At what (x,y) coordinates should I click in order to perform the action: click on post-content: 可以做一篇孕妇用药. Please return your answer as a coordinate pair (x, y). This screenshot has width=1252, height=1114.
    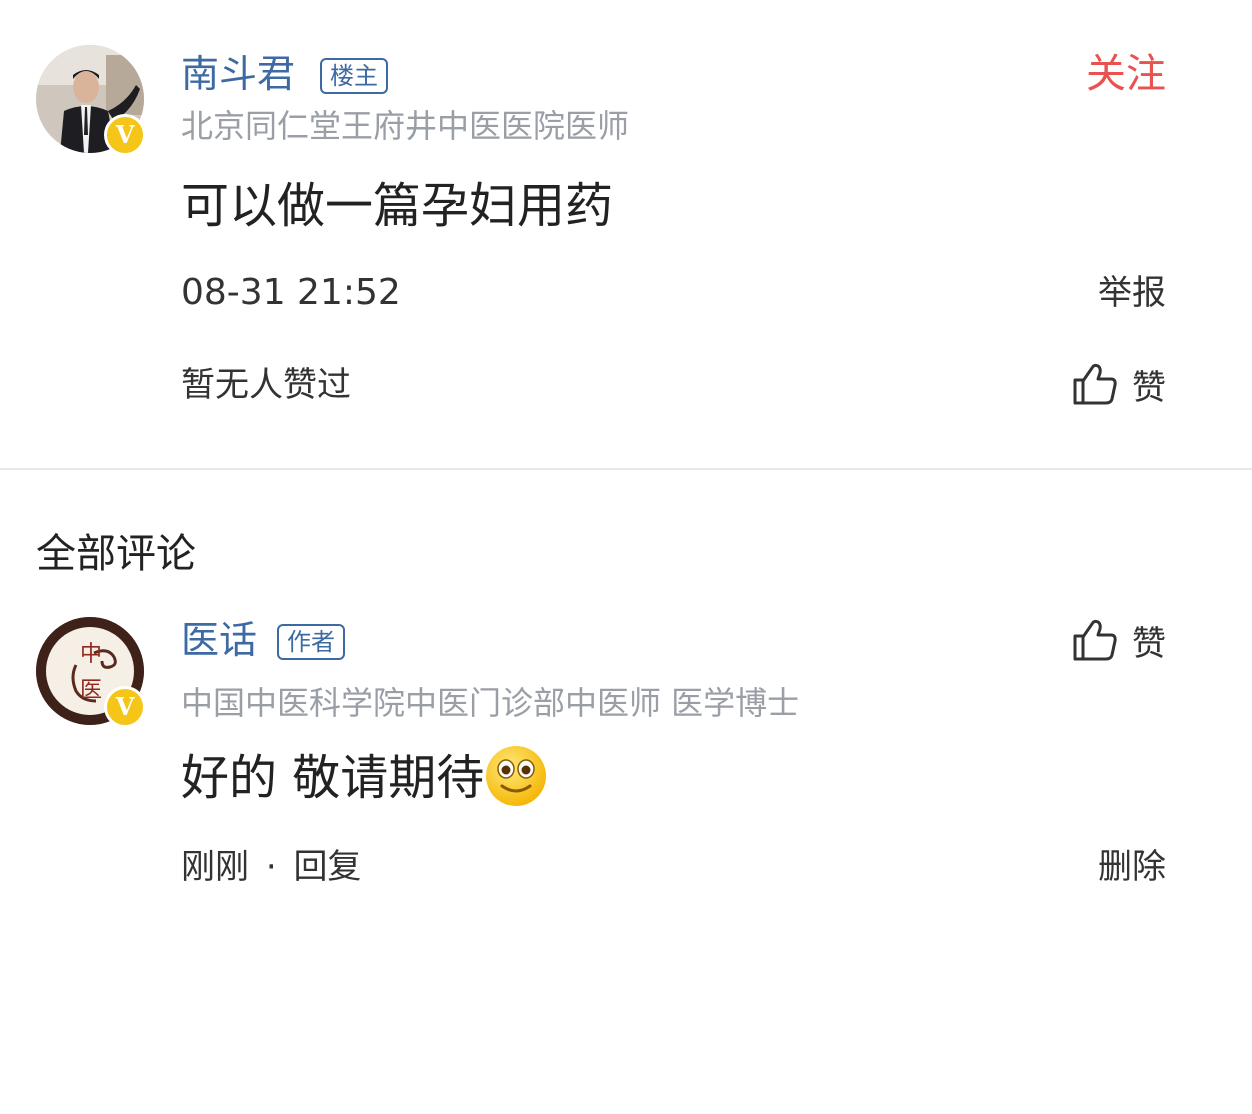
    Looking at the image, I should click on (397, 206).